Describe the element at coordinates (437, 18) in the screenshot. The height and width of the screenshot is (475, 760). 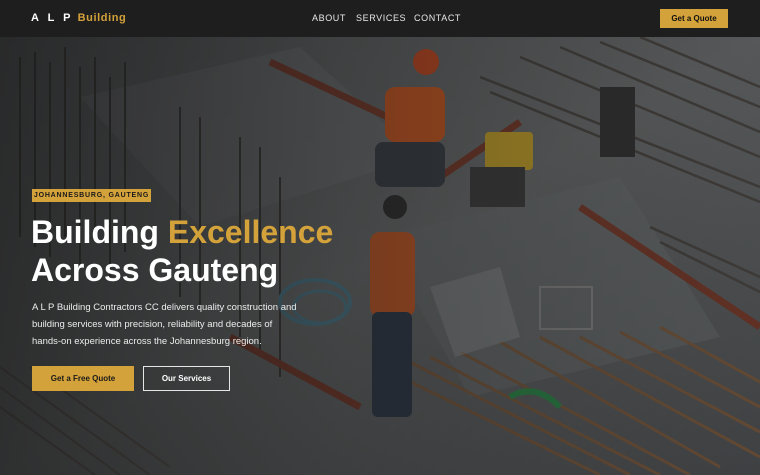
I see `nav-link-contact: CONTACT` at that location.